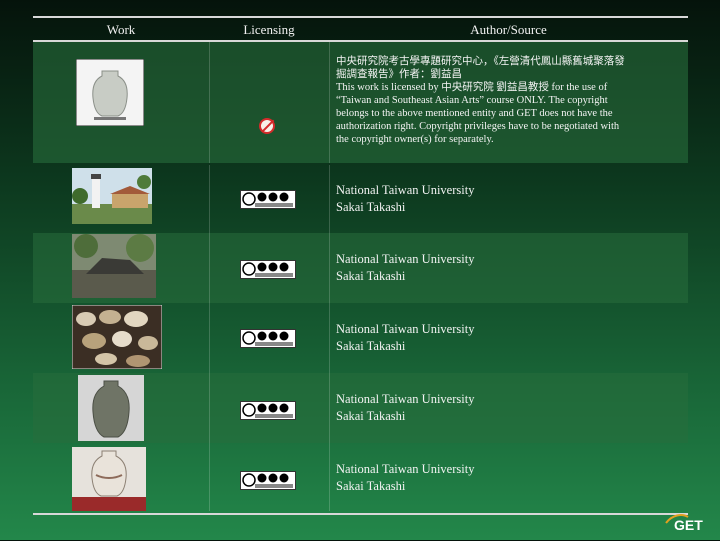  What do you see at coordinates (360, 30) in the screenshot?
I see `table-header: Work Licensing Author/Source` at bounding box center [360, 30].